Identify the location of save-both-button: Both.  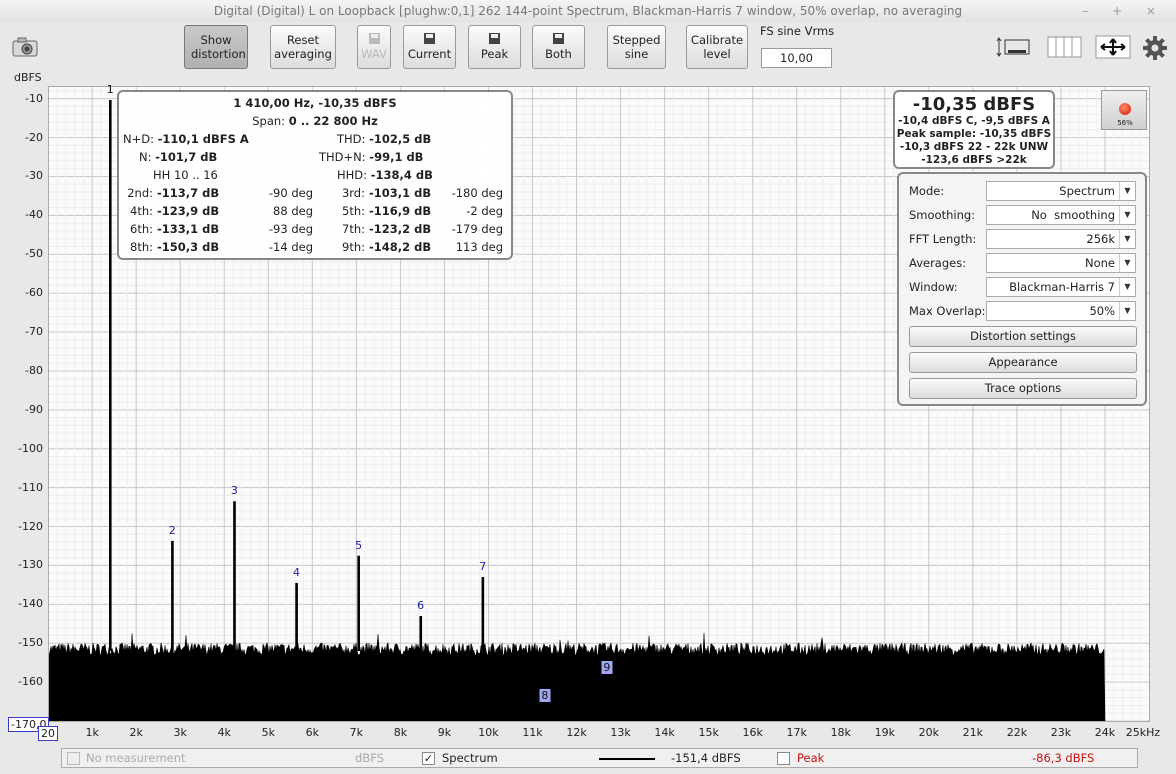
(558, 47).